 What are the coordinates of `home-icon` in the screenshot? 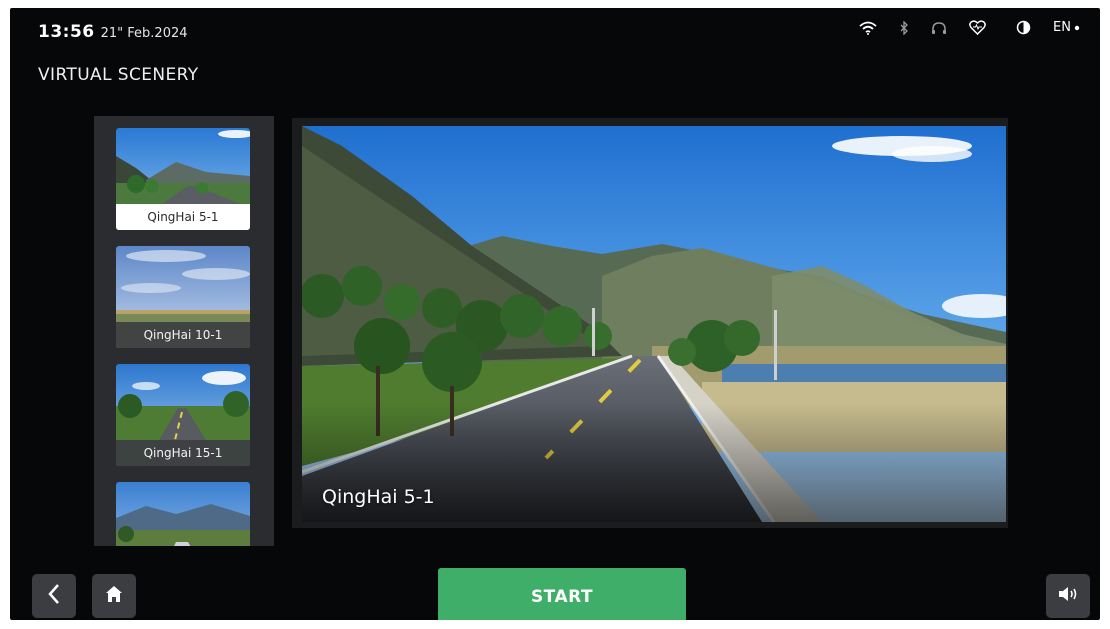 It's located at (114, 596).